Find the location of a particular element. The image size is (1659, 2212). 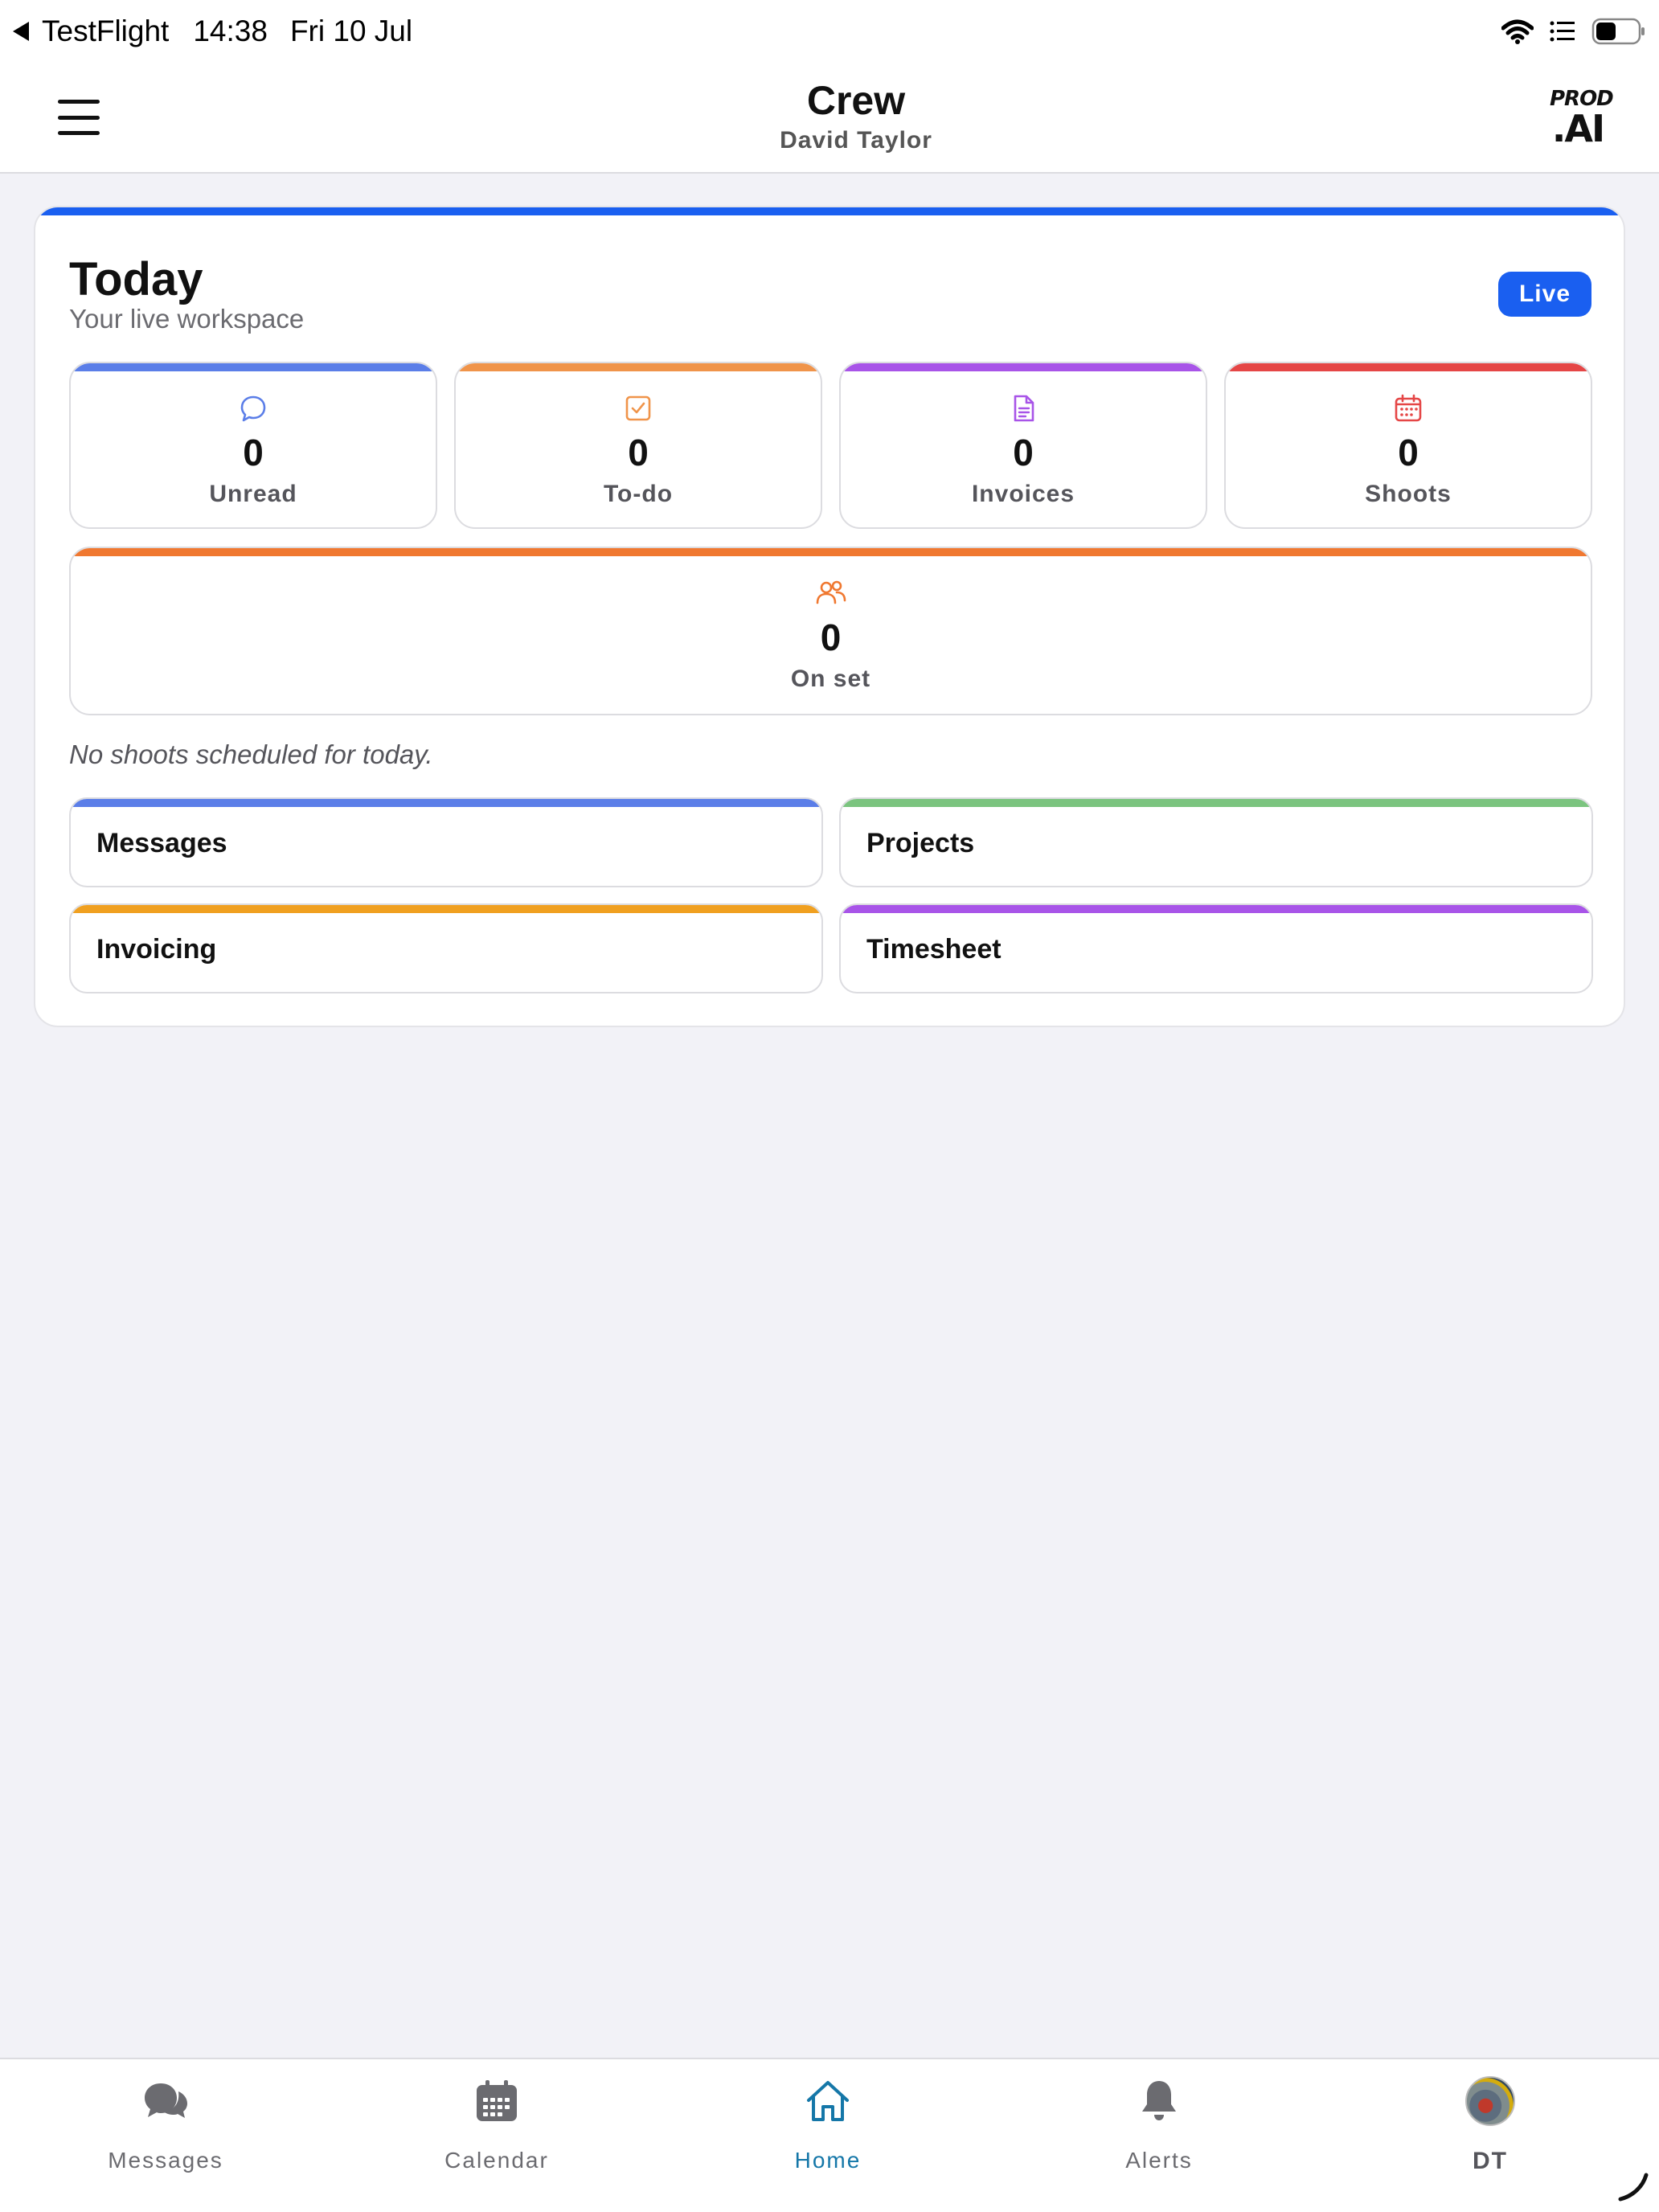

link-label: Invoicing is located at coordinates (156, 949).